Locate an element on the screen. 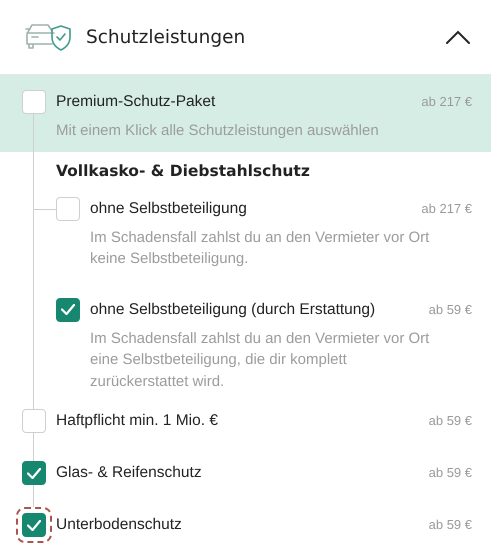 The image size is (491, 550). group-heading: Vollkasko- & Diebstahlschutz is located at coordinates (183, 171).